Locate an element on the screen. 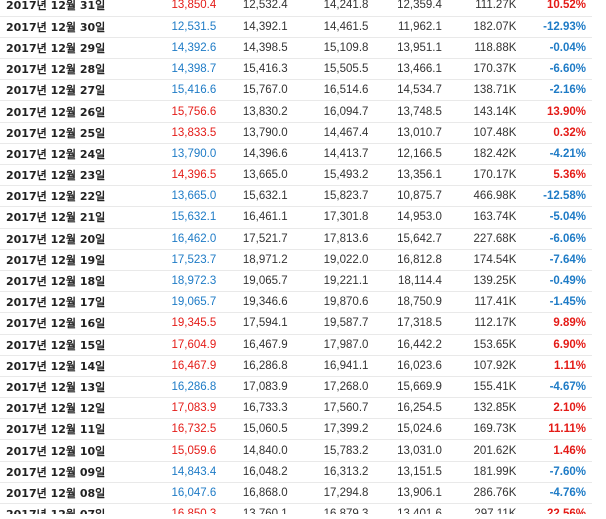  cell-date: 2017년 12월 11일 is located at coordinates (56, 430).